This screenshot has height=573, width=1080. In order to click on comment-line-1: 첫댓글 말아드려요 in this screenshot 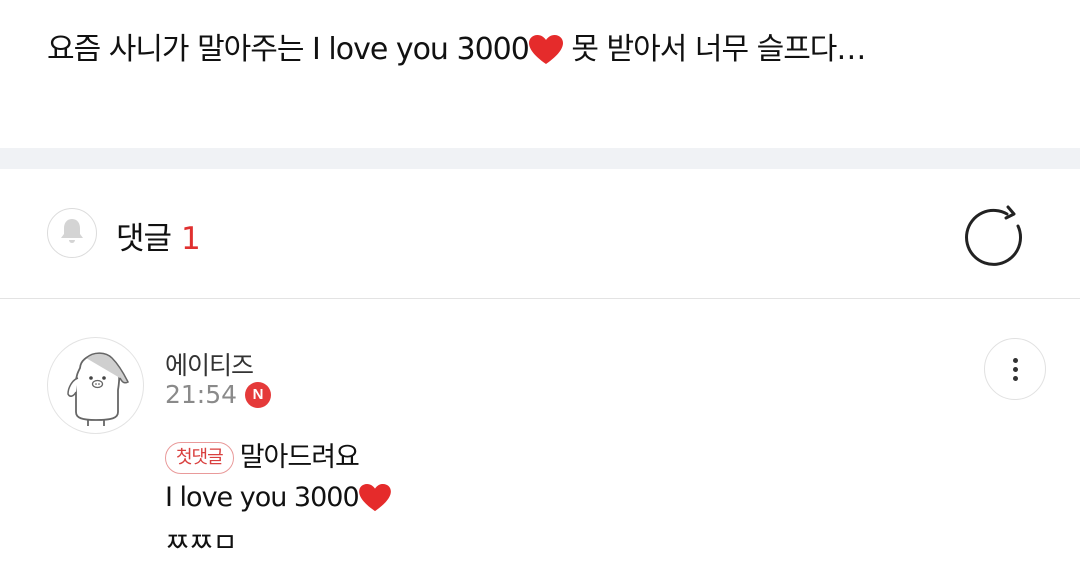, I will do `click(278, 458)`.